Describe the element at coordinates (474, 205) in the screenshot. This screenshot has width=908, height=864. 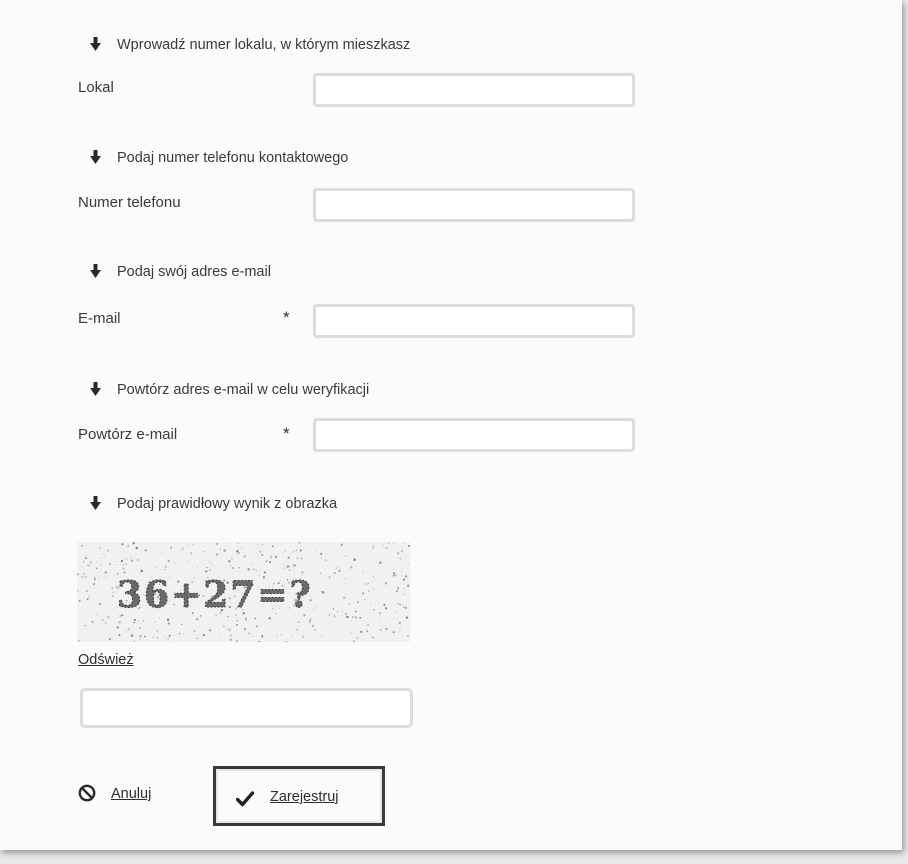
I see `phone-input` at that location.